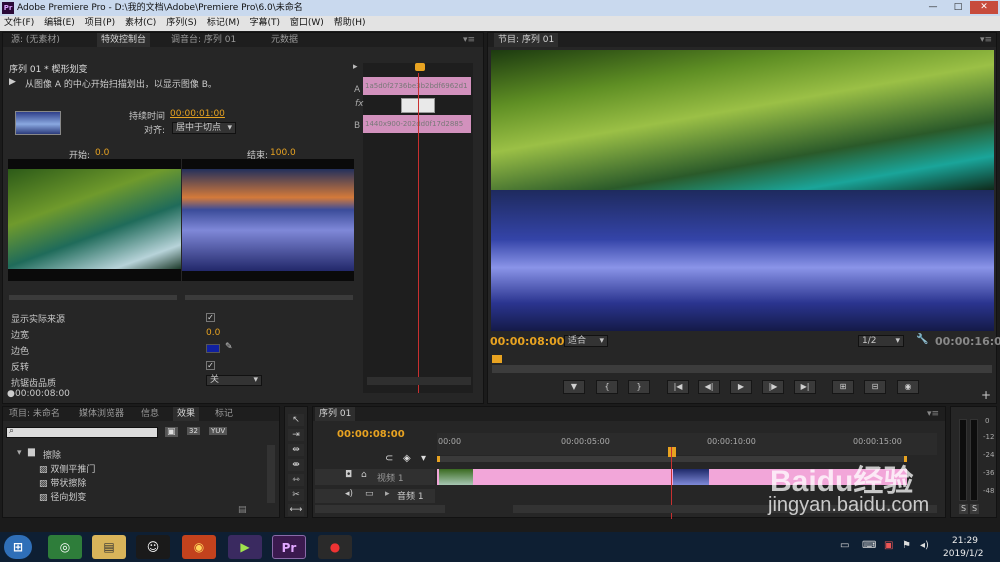 Image resolution: width=1000 pixels, height=562 pixels. What do you see at coordinates (335, 414) in the screenshot?
I see `tab-sequence-01: 序列 01` at bounding box center [335, 414].